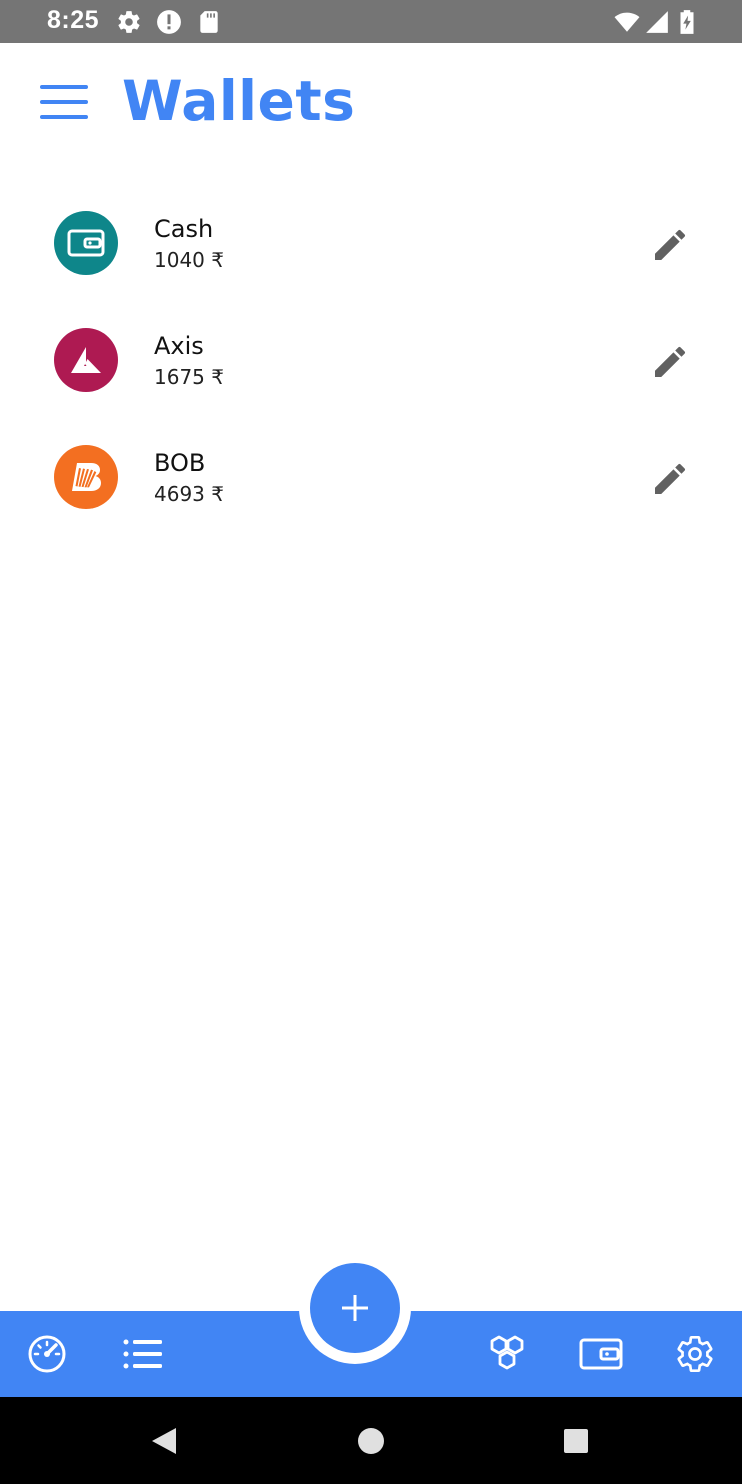 The width and height of the screenshot is (742, 1484). I want to click on status-bar: 8:25, so click(371, 21).